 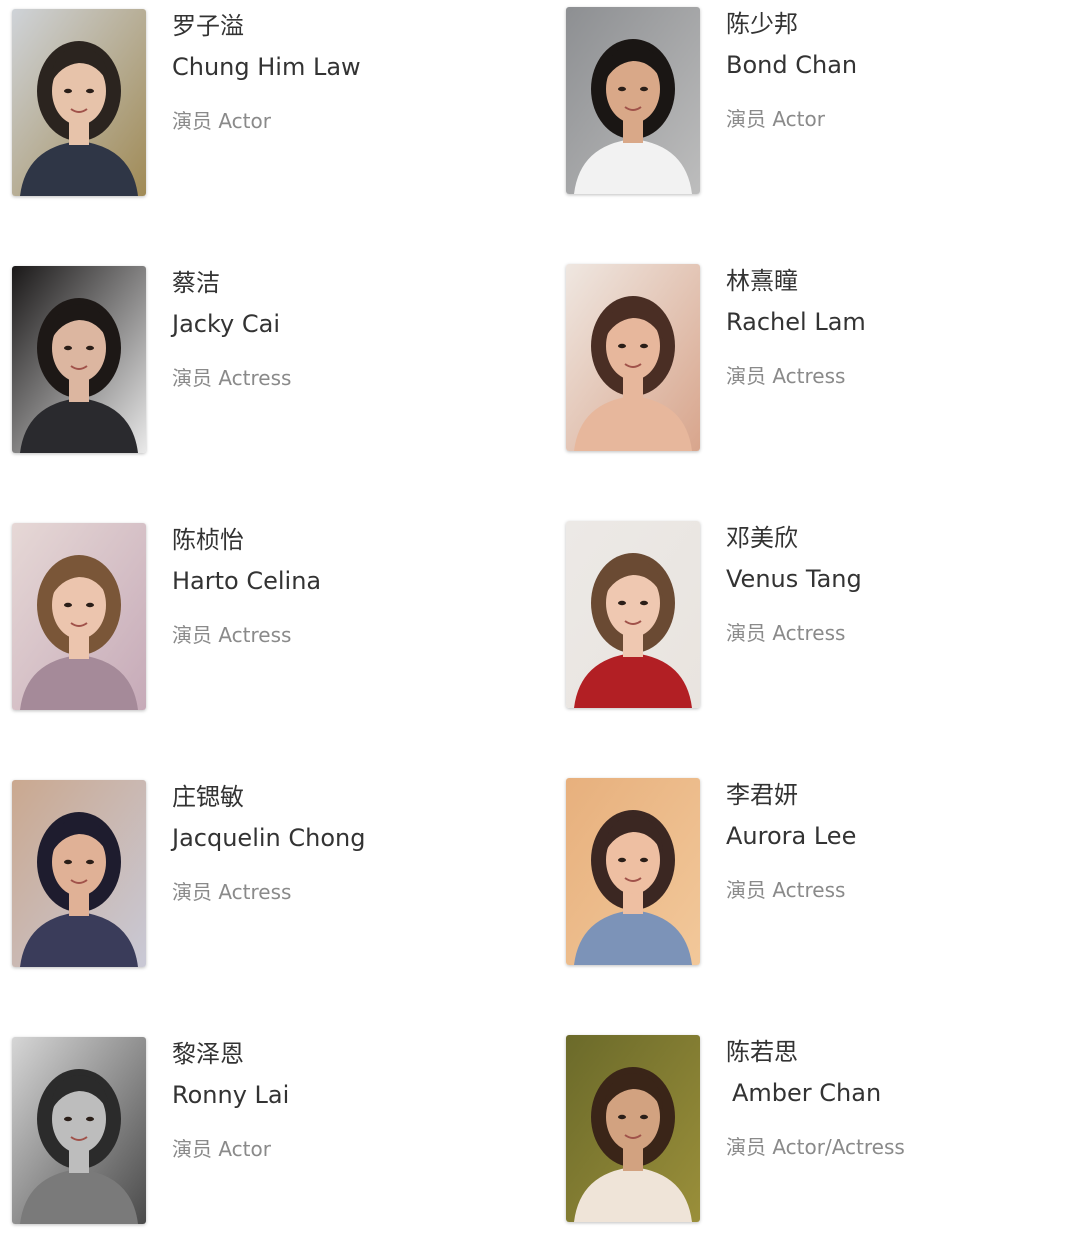 I want to click on english-name: Jacquelin Chong, so click(x=269, y=838).